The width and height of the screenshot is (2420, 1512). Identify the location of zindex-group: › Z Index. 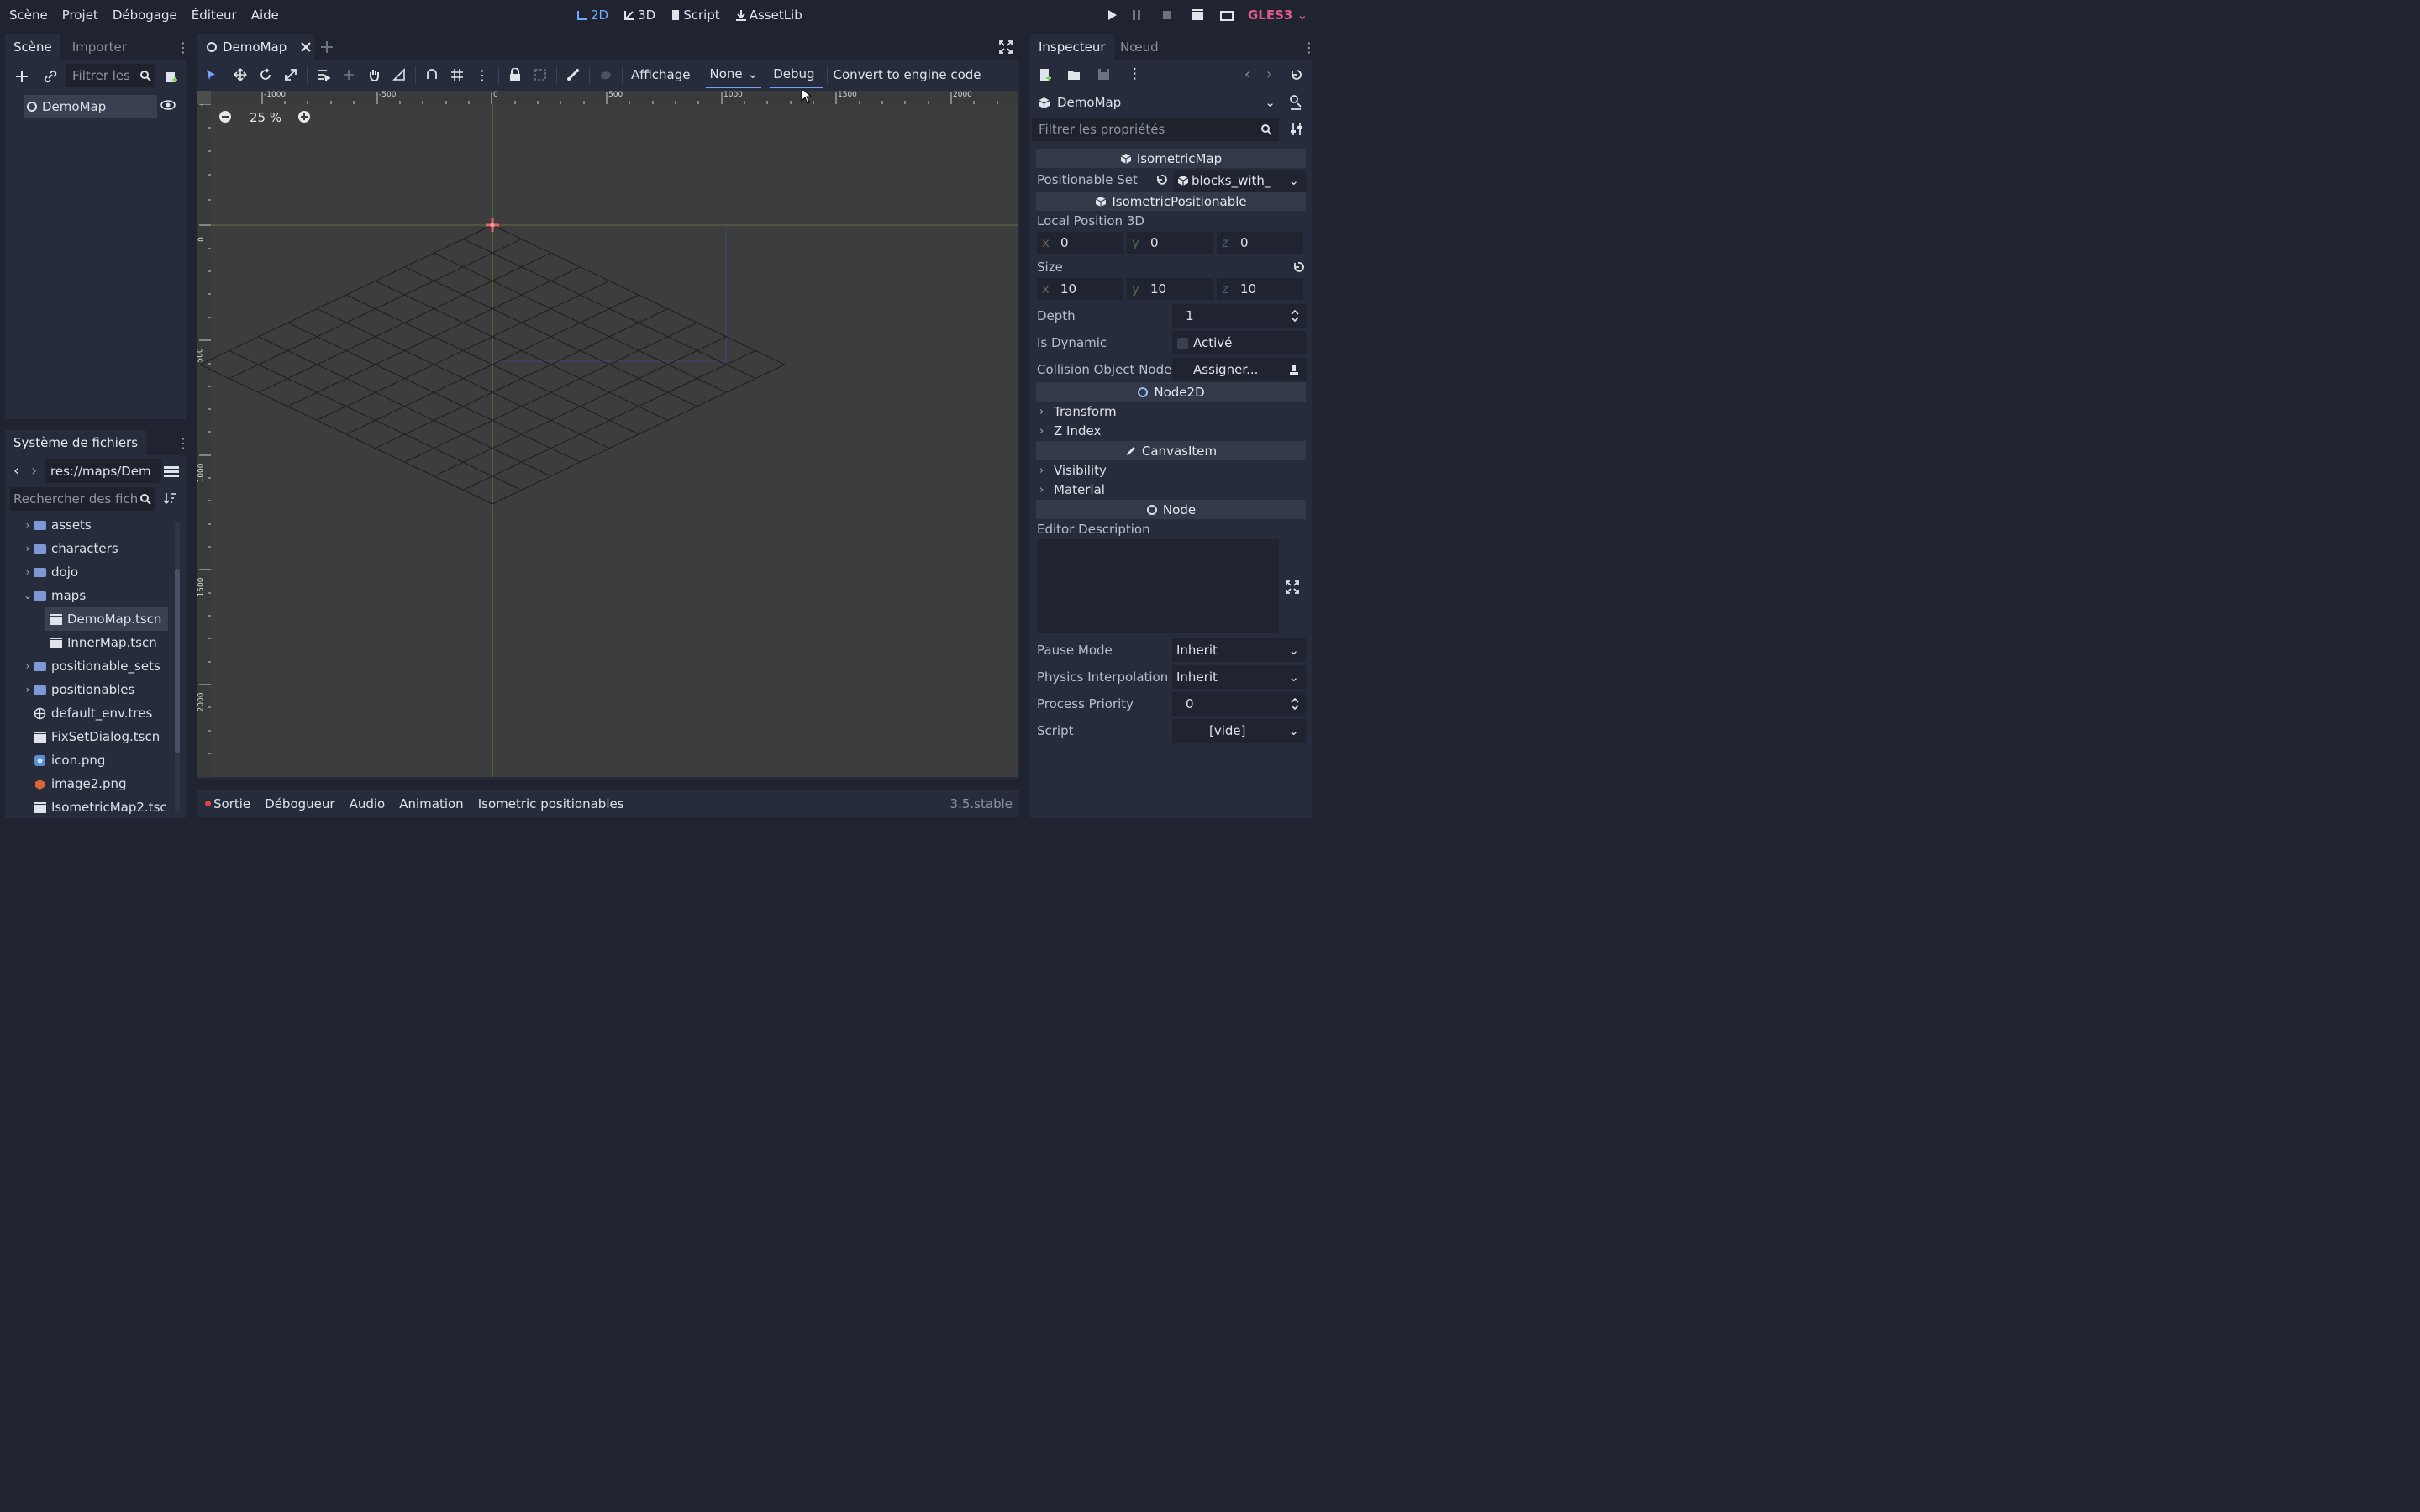
(1070, 431).